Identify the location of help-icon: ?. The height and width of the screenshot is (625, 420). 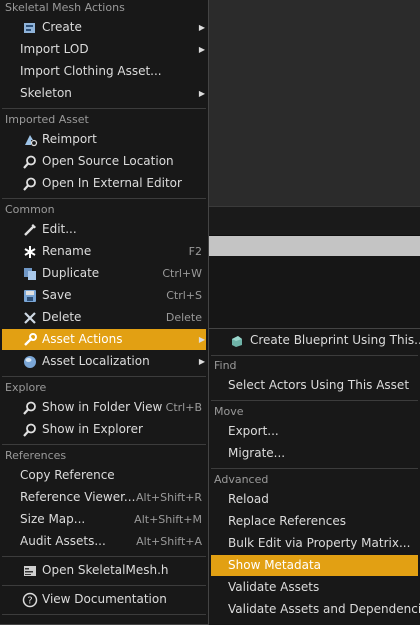
(30, 600).